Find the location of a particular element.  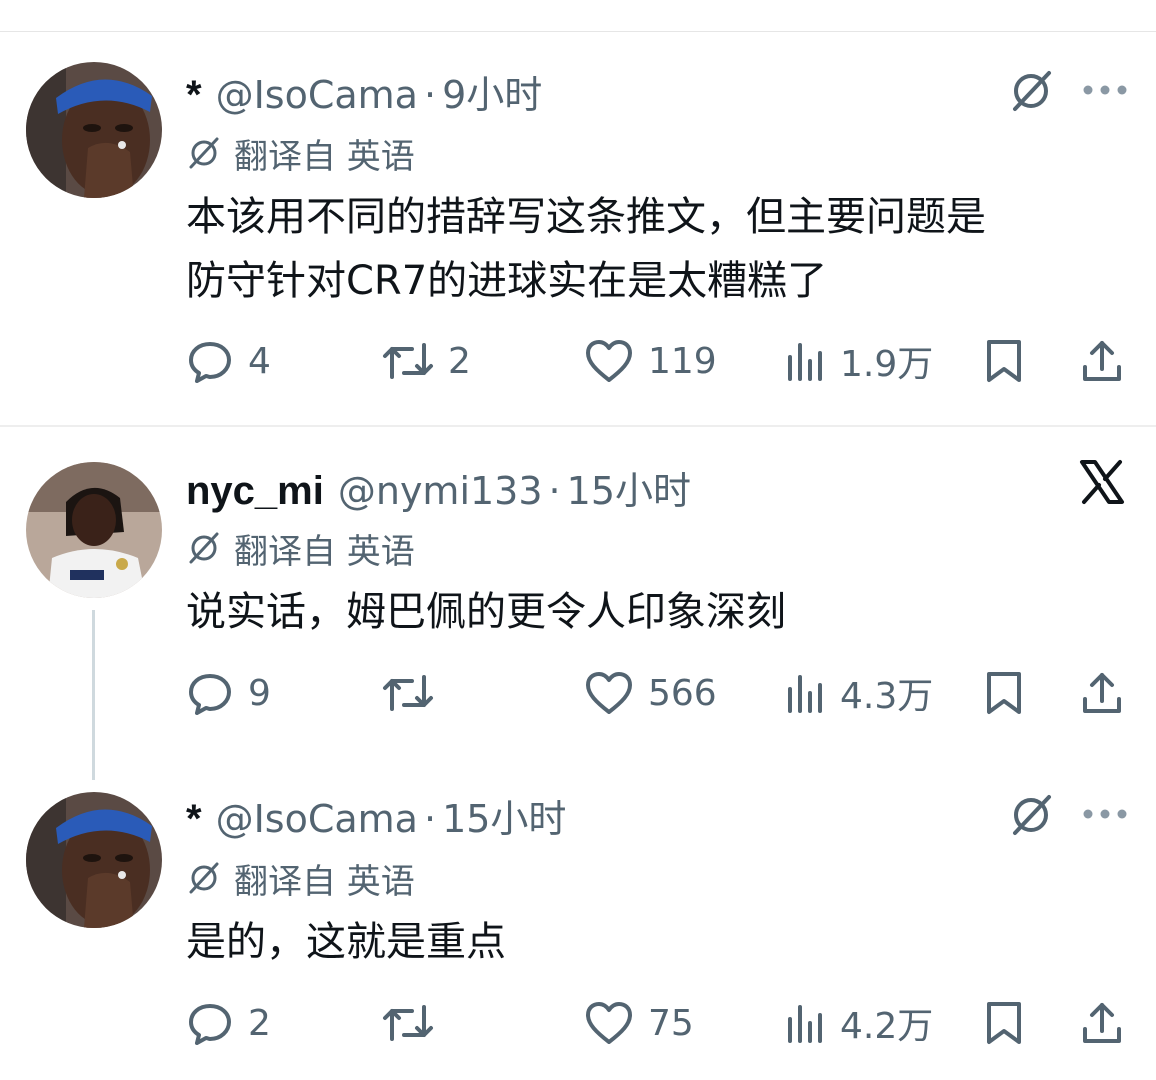

timestamp: 9小时 is located at coordinates (492, 91).